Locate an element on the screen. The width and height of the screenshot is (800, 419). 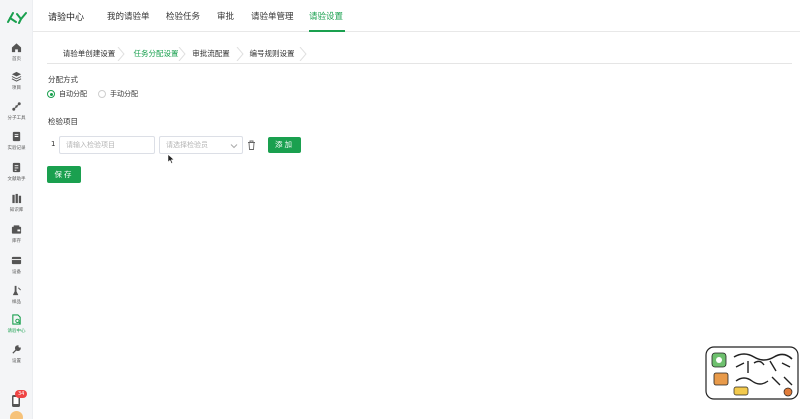
layers-icon is located at coordinates (16, 76).